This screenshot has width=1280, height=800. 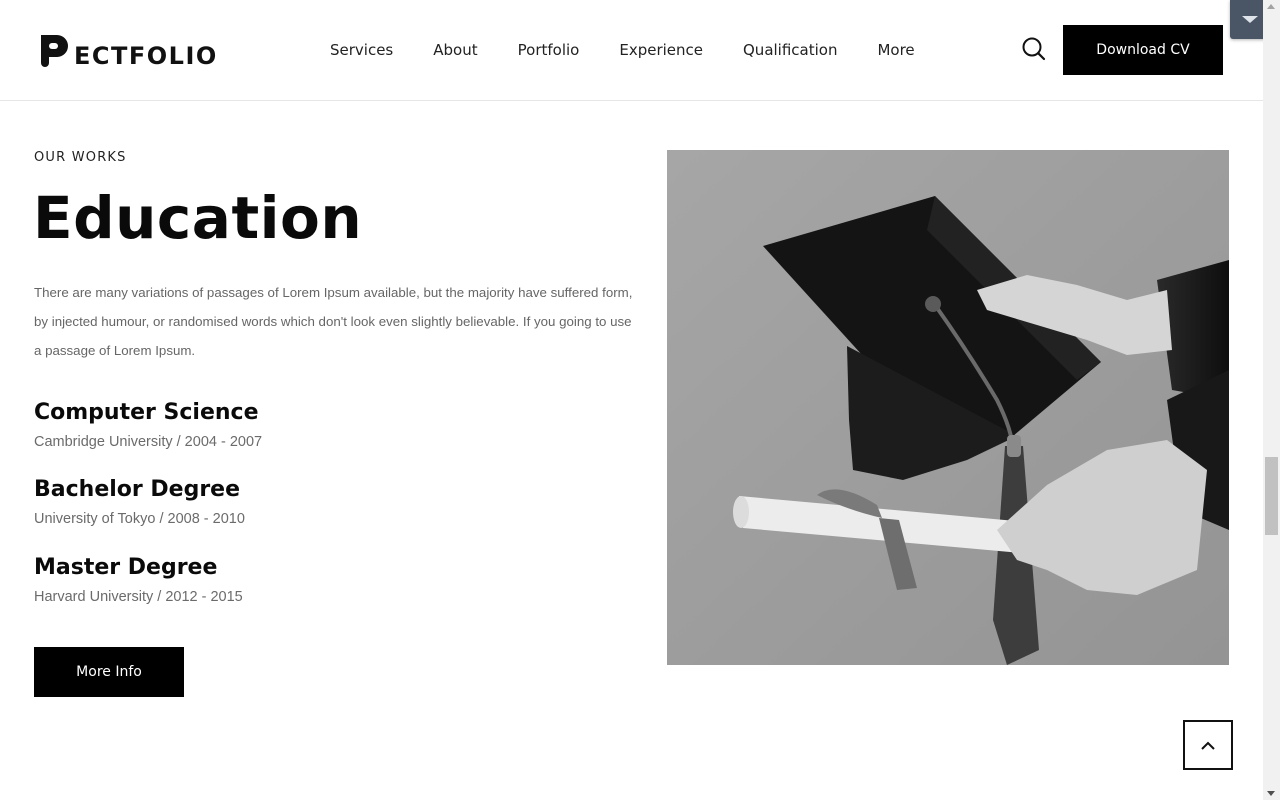 What do you see at coordinates (1271, 400) in the screenshot?
I see `page-scrollbar` at bounding box center [1271, 400].